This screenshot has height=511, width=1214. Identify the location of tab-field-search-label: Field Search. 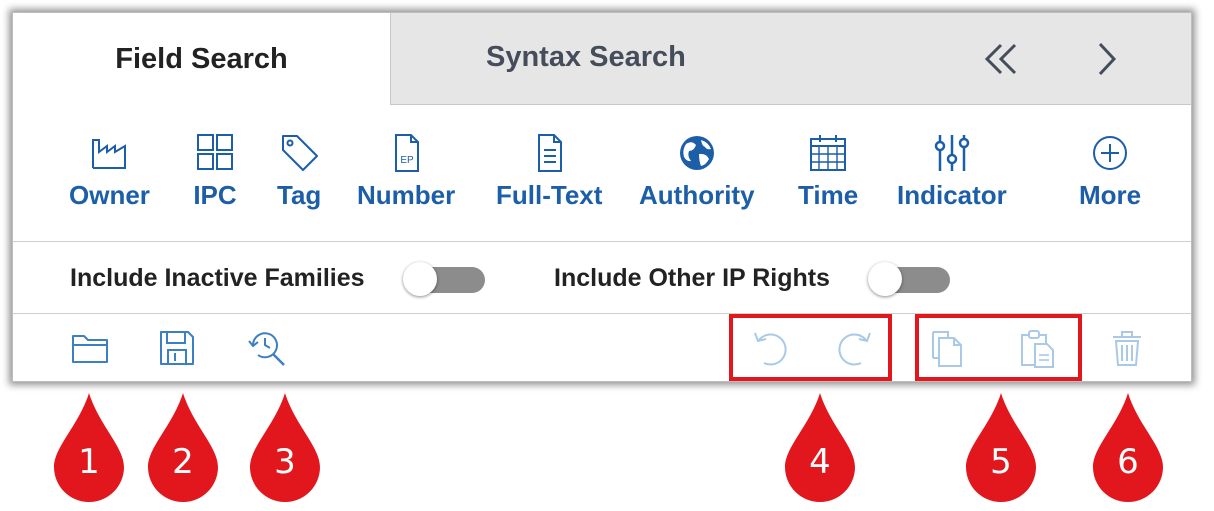
(201, 58).